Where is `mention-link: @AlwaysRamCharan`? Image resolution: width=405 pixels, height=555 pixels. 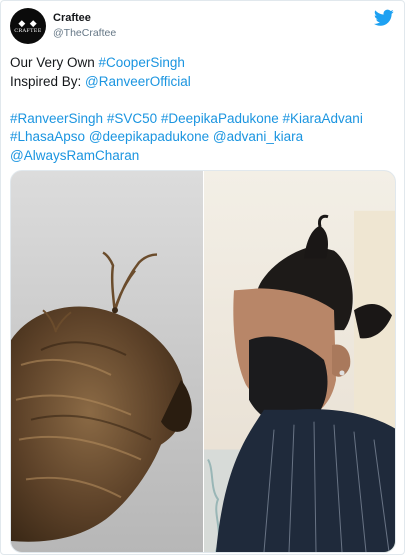
mention-link: @AlwaysRamCharan is located at coordinates (74, 155).